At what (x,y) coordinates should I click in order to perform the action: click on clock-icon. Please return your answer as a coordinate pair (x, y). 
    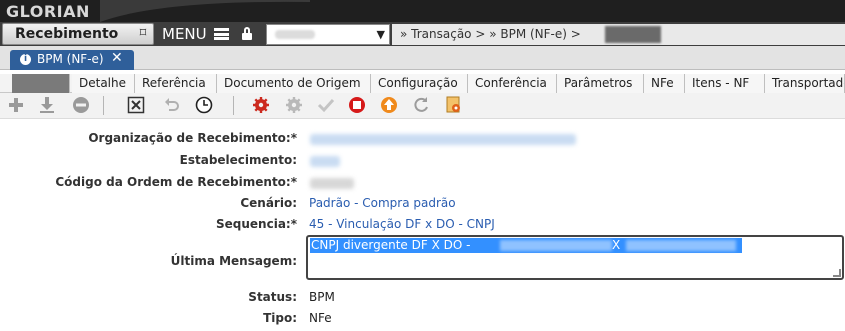
    Looking at the image, I should click on (204, 105).